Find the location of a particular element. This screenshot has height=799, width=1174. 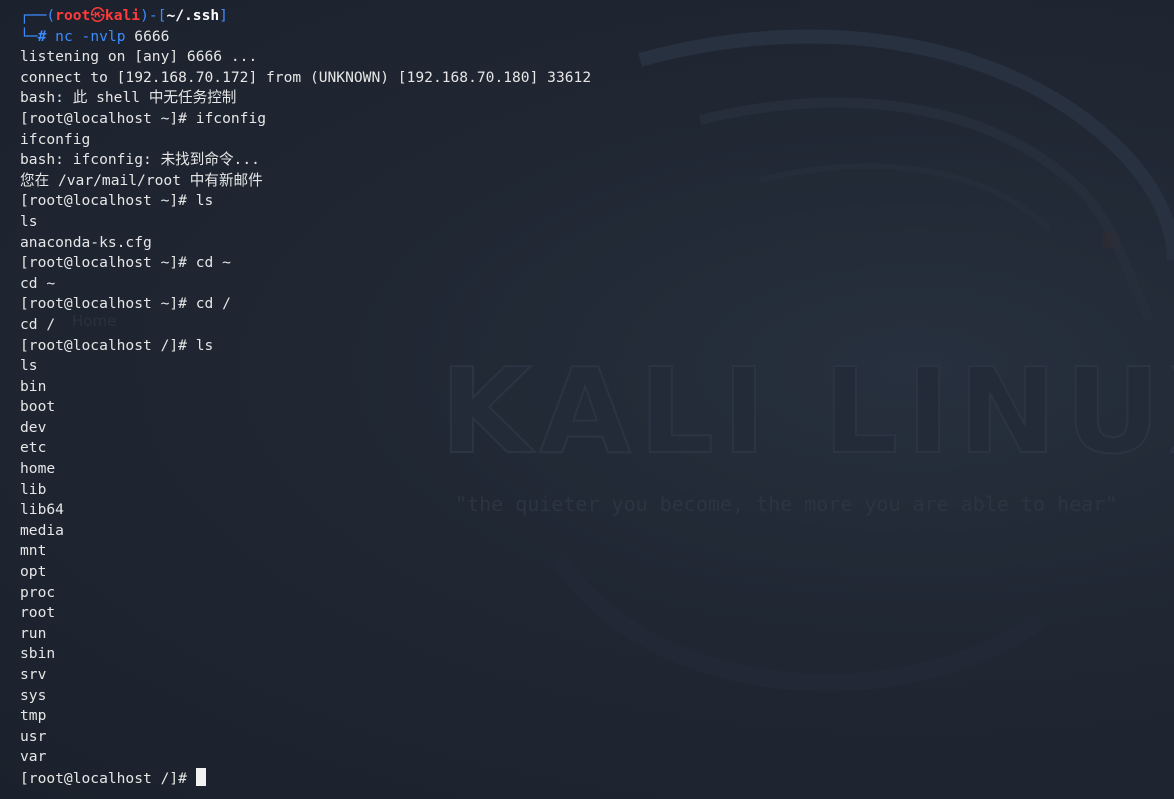

output-line: root is located at coordinates (38, 613).